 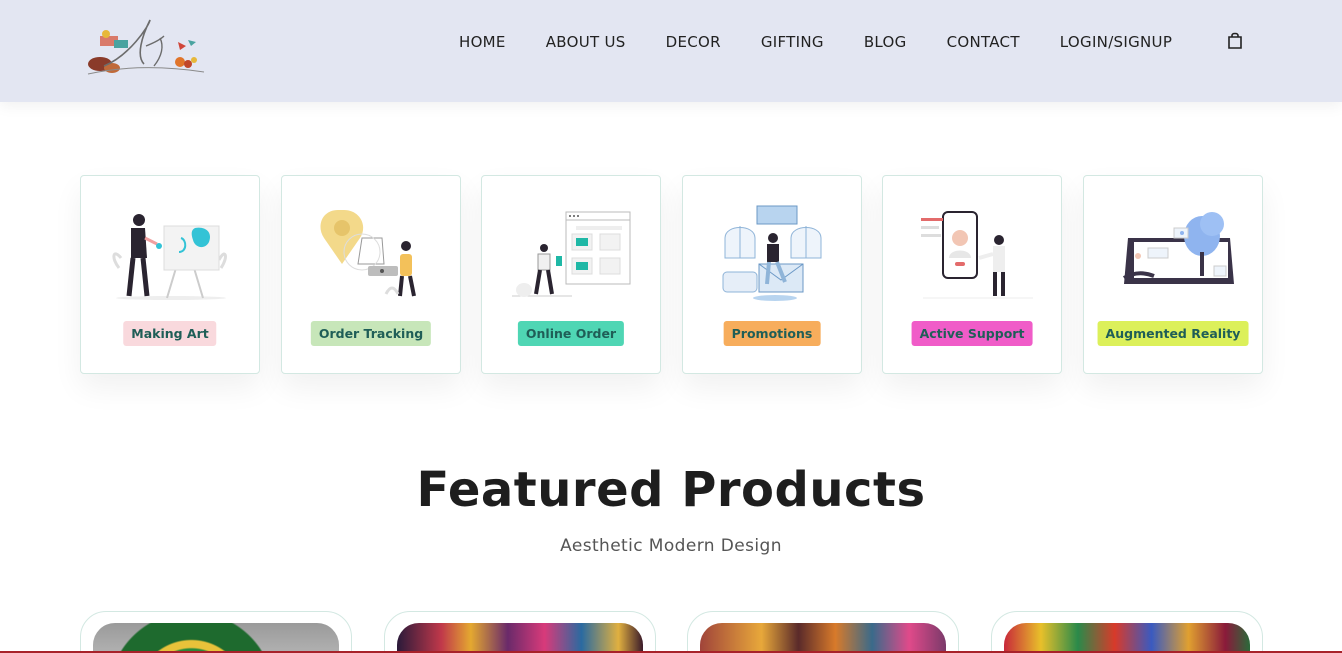 I want to click on feature-card-promotions: Promotions, so click(x=772, y=274).